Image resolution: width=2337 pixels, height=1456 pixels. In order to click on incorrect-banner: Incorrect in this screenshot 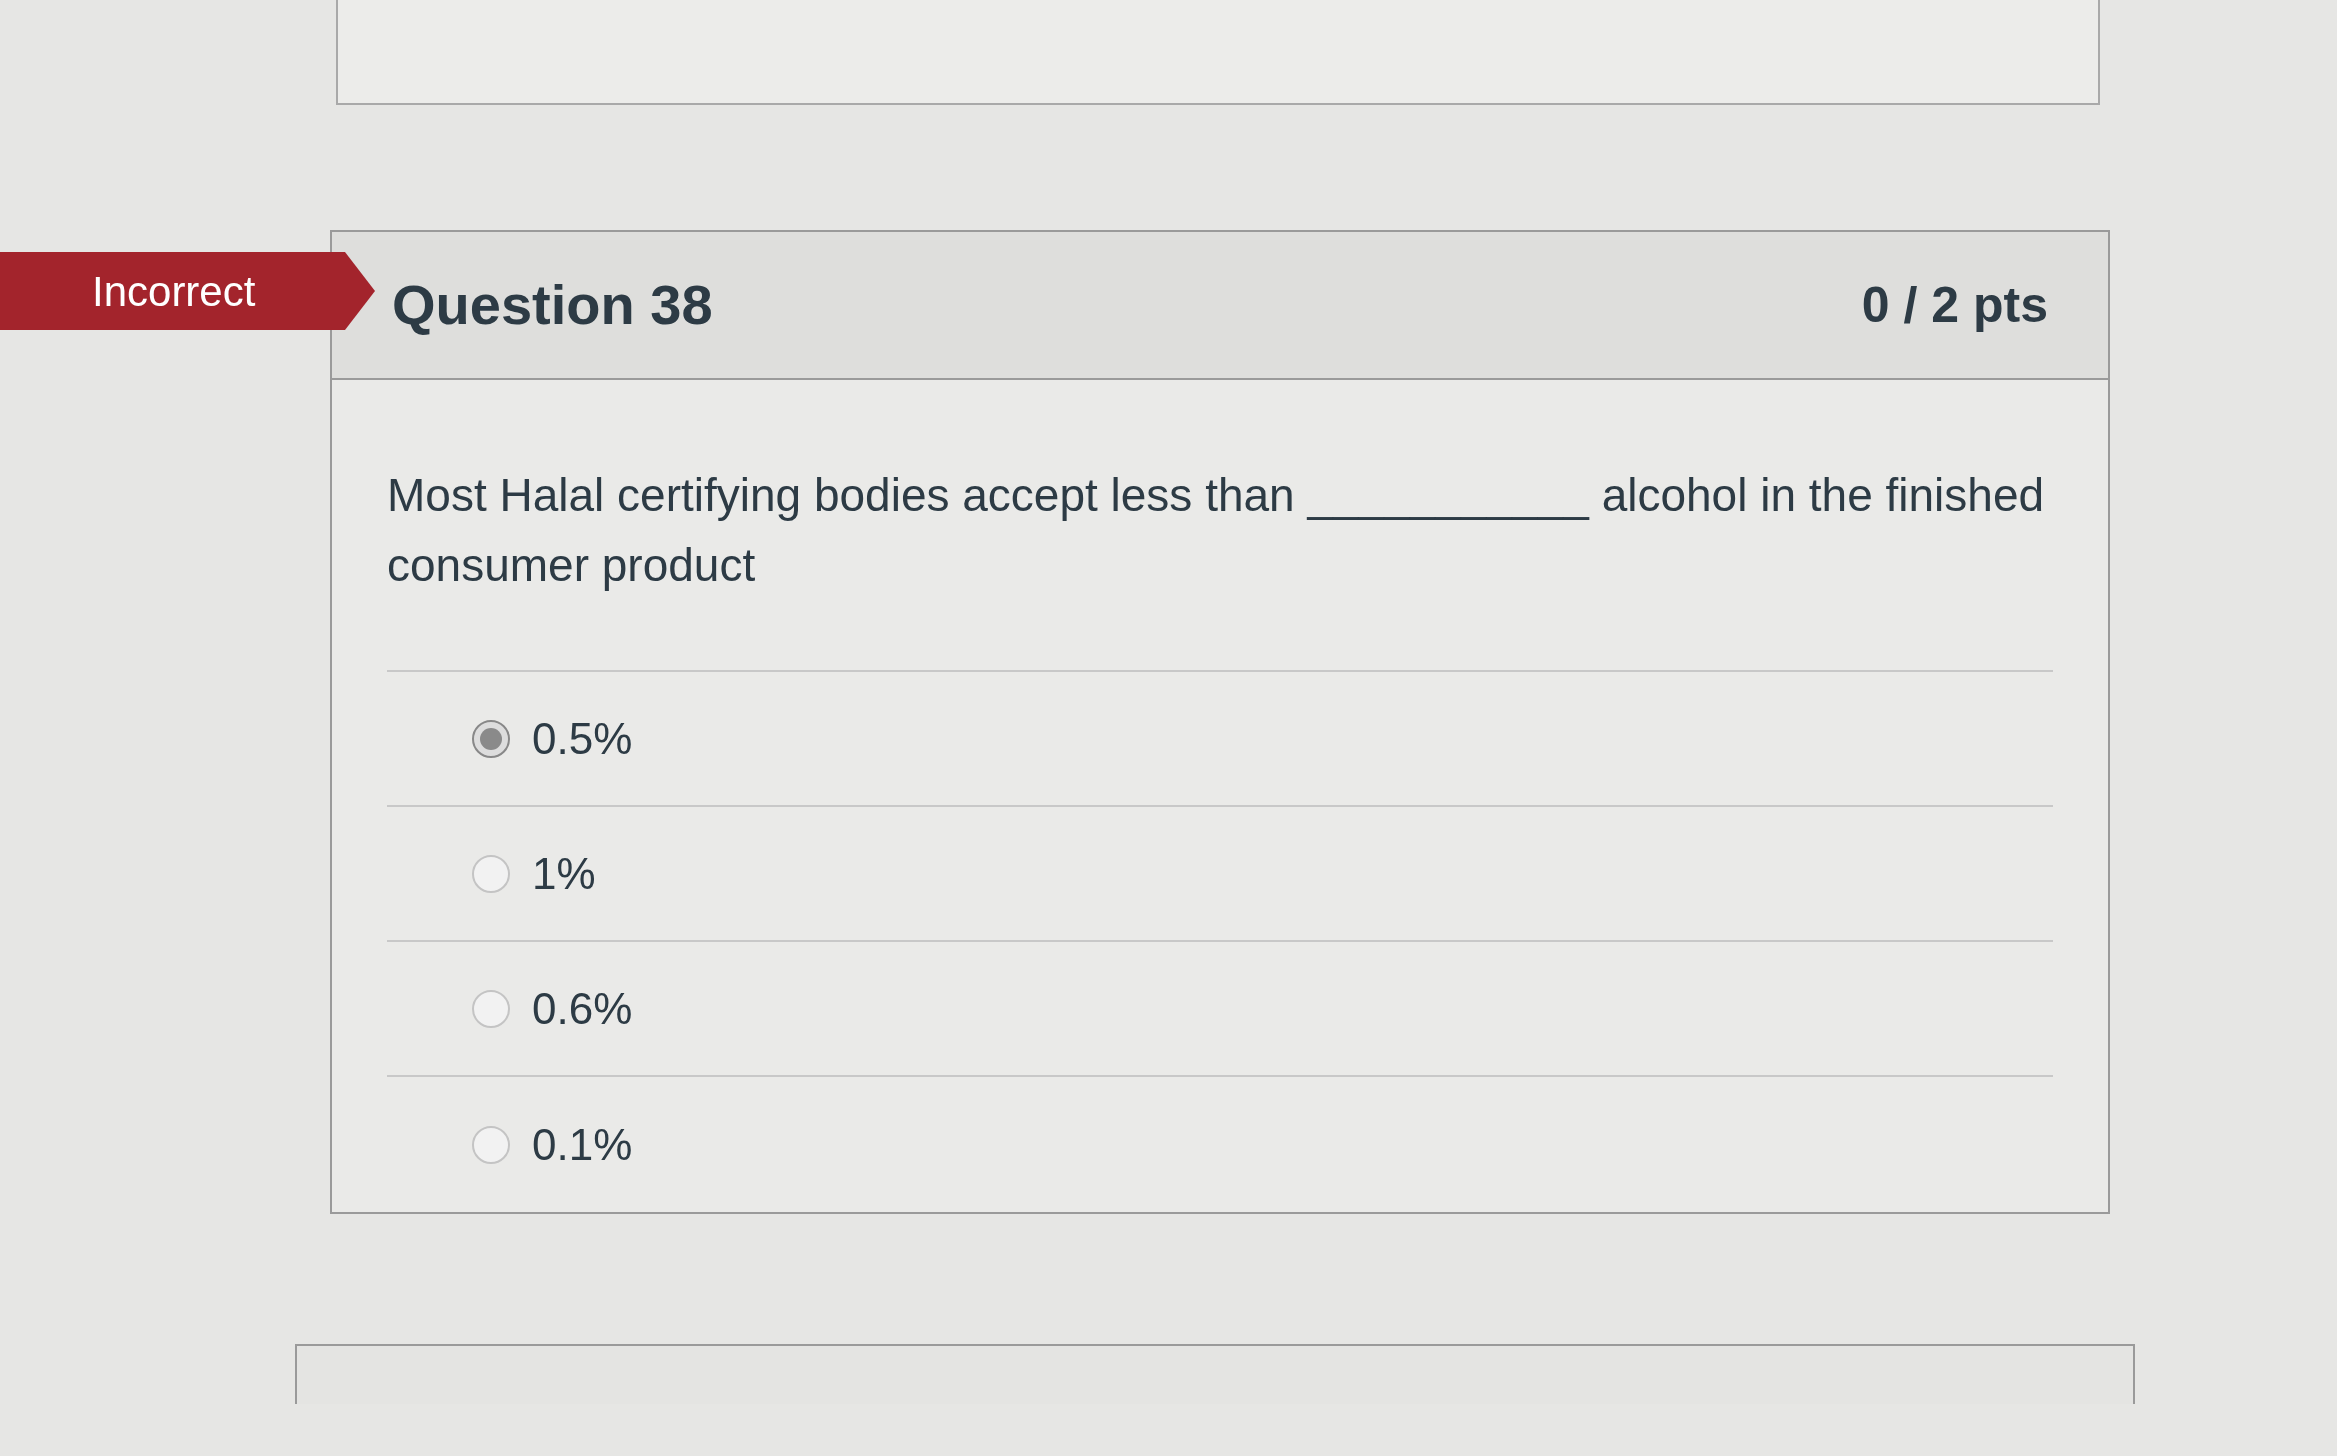, I will do `click(187, 291)`.